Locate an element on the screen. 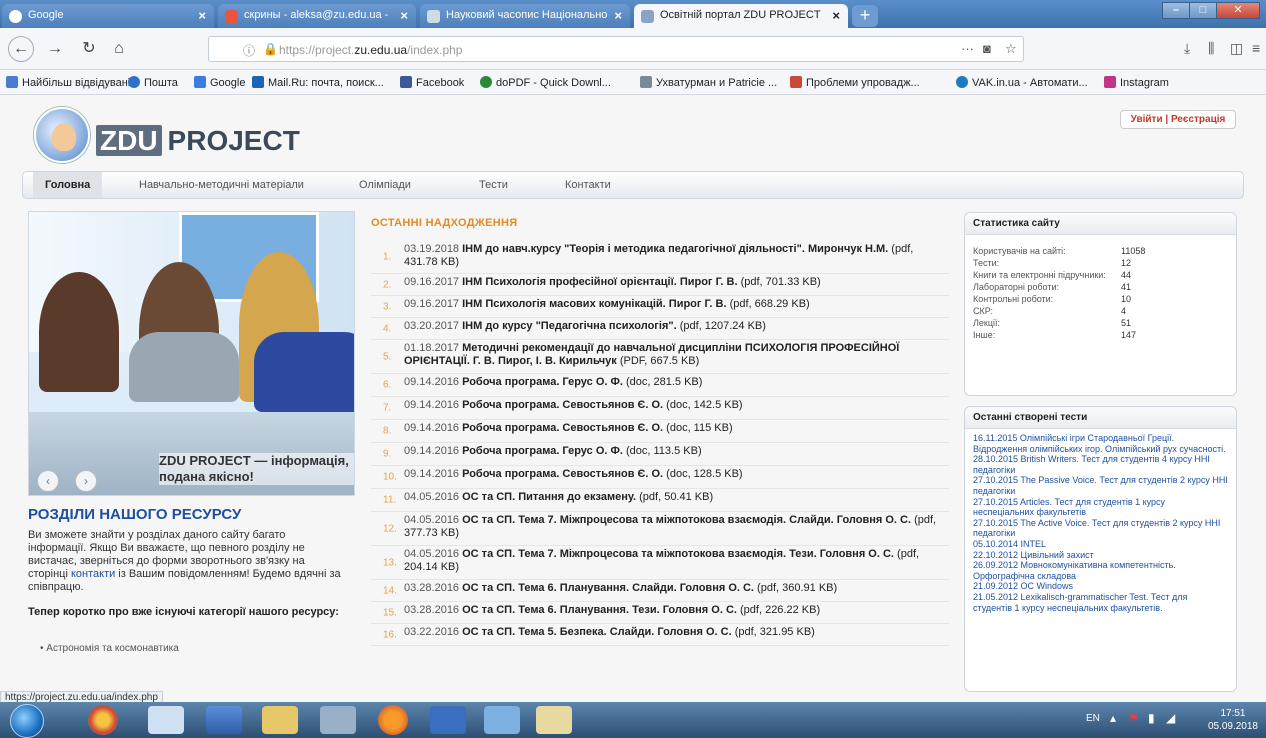 The height and width of the screenshot is (738, 1266). new-tab-button: + is located at coordinates (865, 16).